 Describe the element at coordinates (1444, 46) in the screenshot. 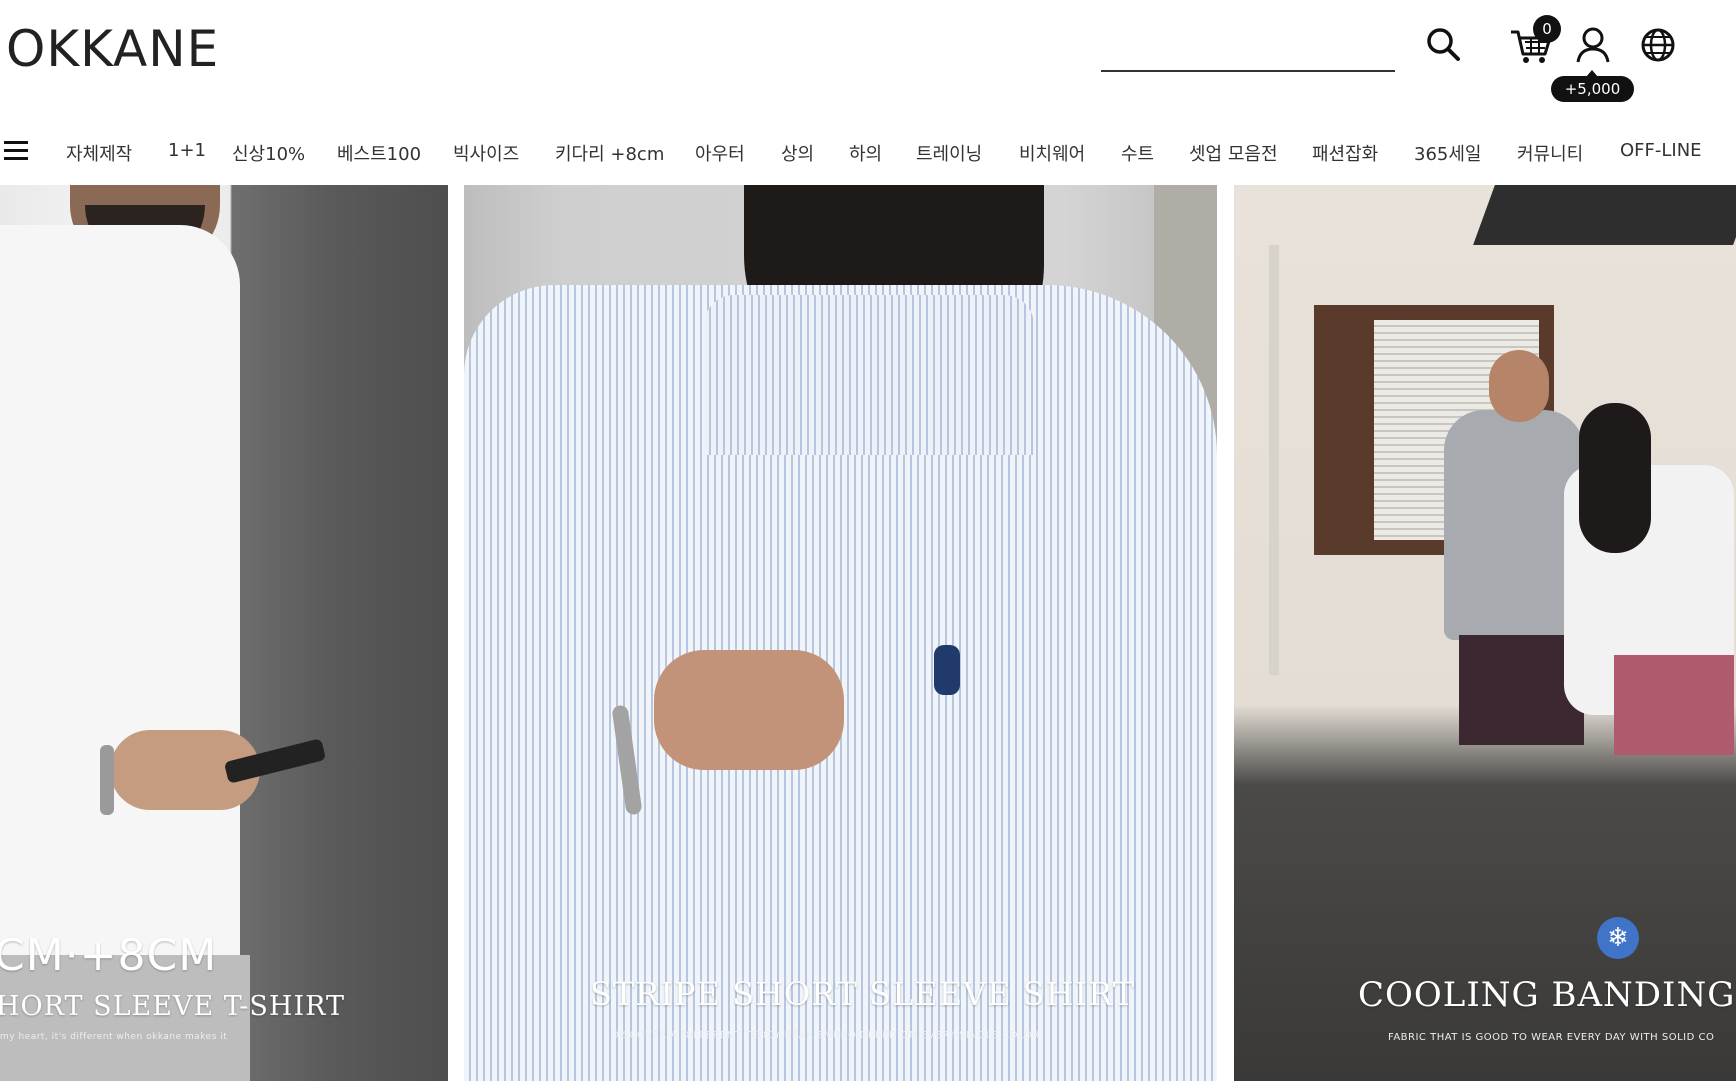

I see `search-icon` at that location.